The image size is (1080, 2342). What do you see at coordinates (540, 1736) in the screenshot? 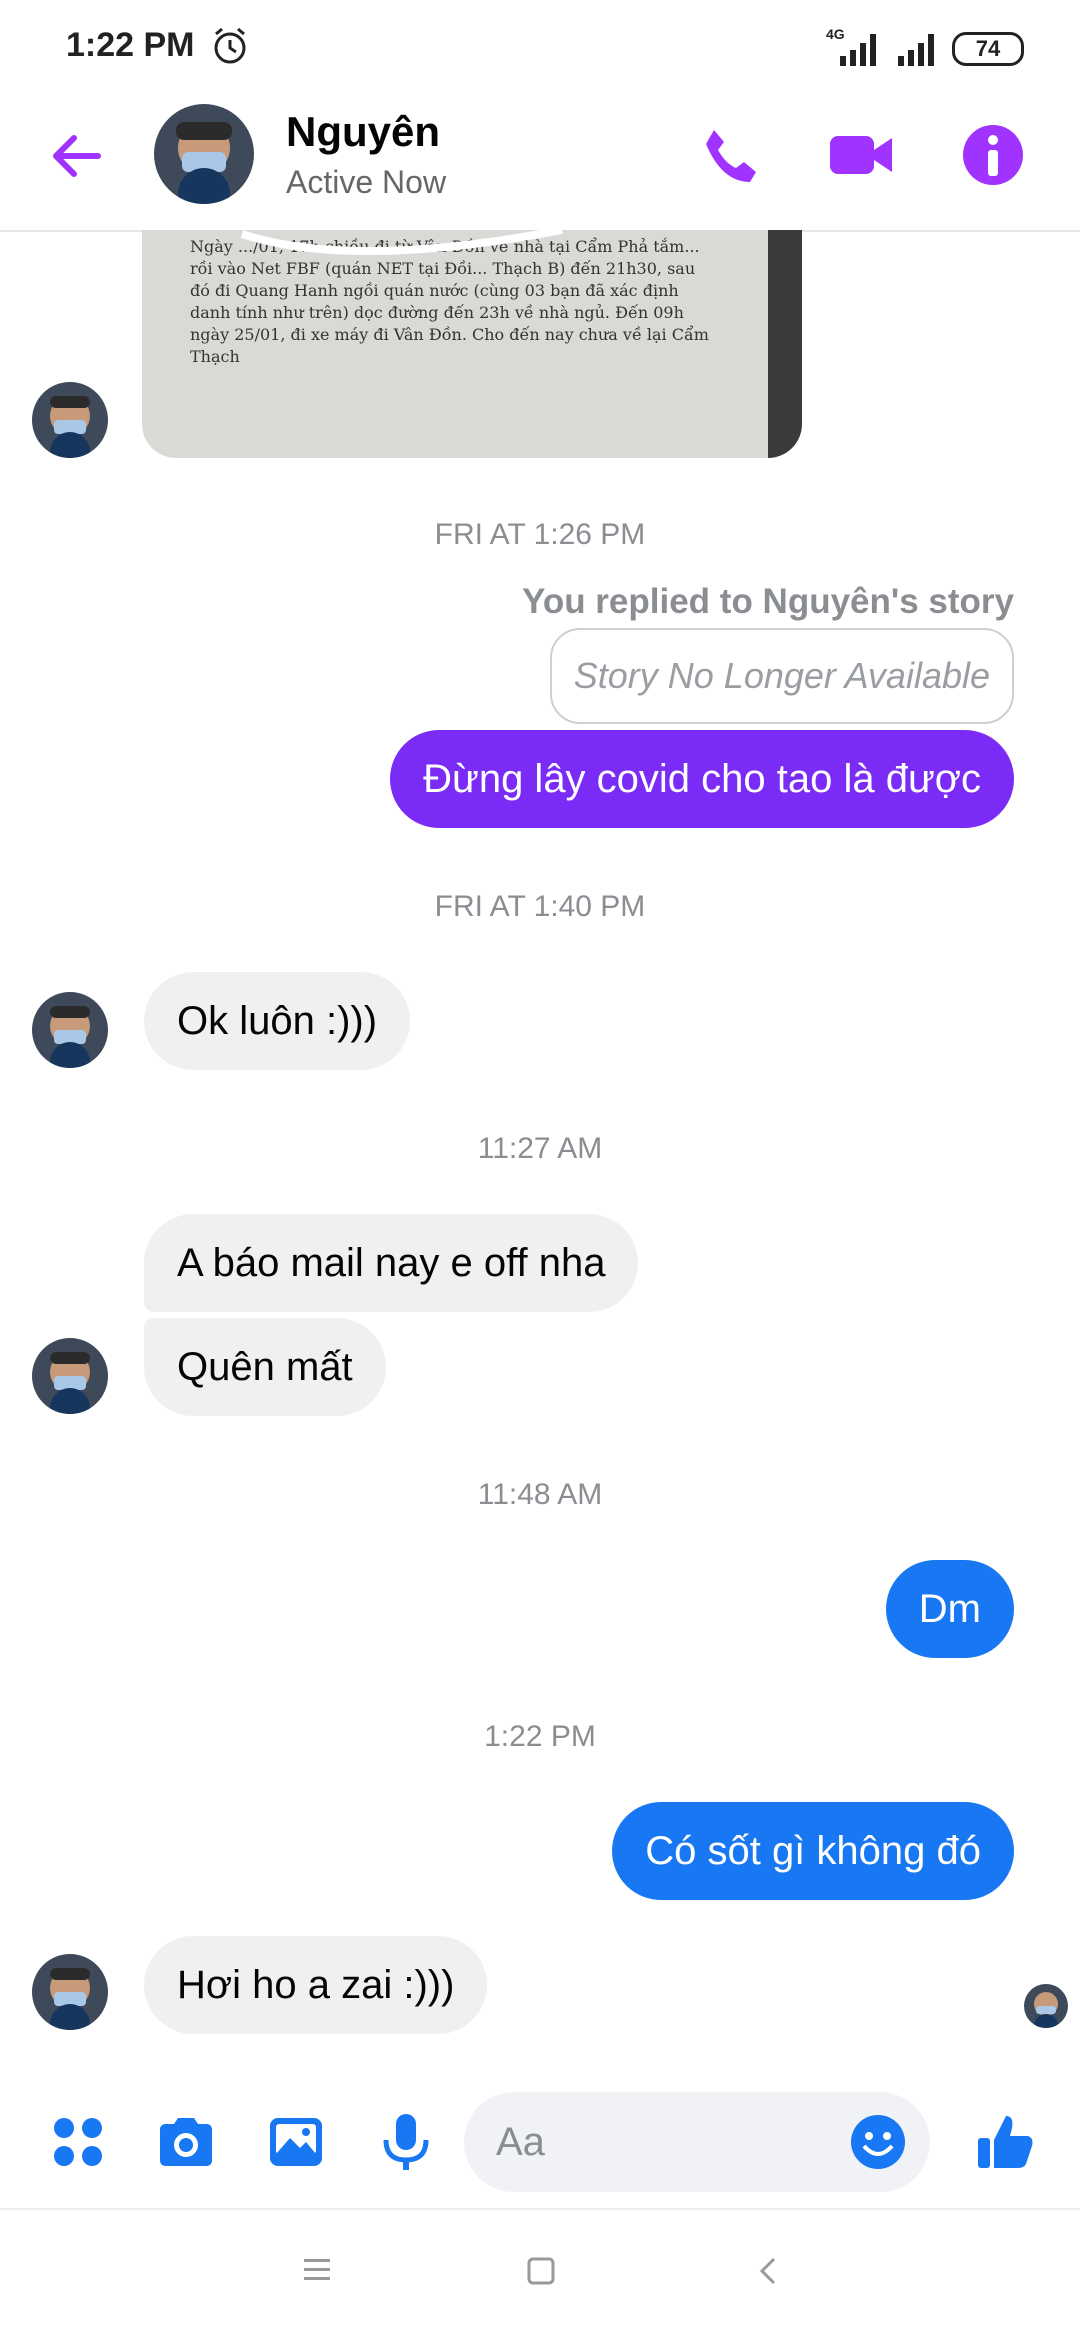
I see `timestamp: 1:22 PM` at bounding box center [540, 1736].